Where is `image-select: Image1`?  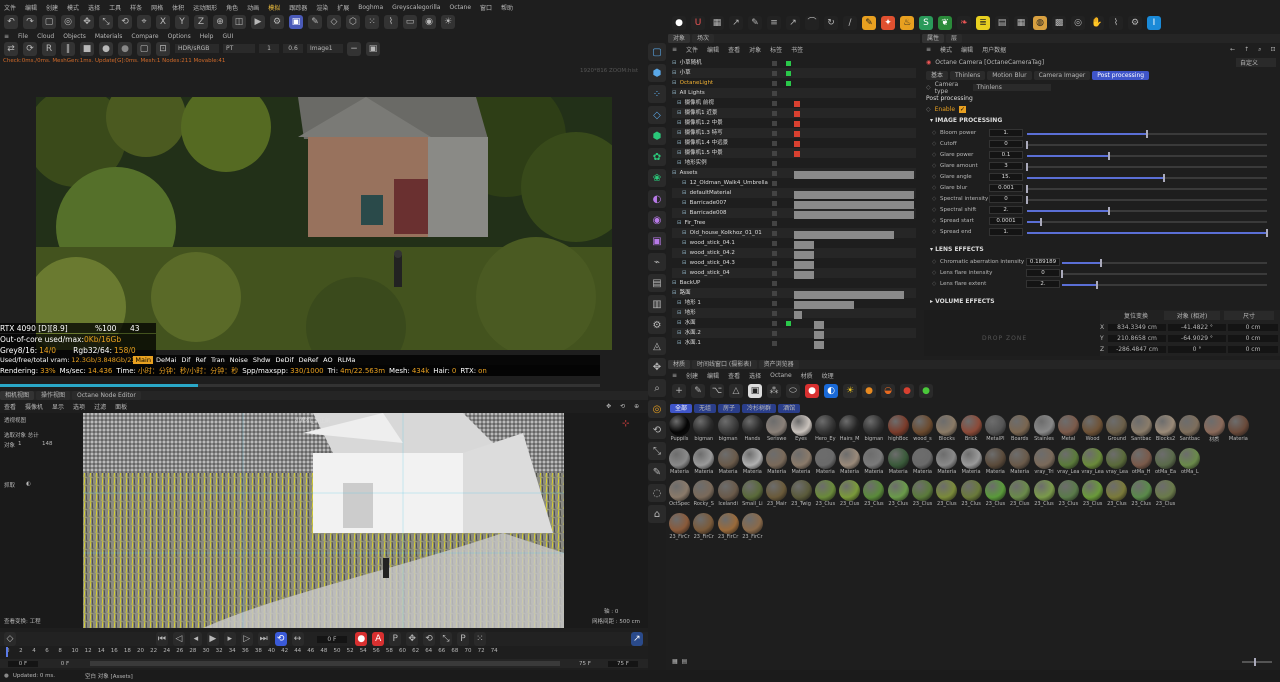 image-select: Image1 is located at coordinates (325, 48).